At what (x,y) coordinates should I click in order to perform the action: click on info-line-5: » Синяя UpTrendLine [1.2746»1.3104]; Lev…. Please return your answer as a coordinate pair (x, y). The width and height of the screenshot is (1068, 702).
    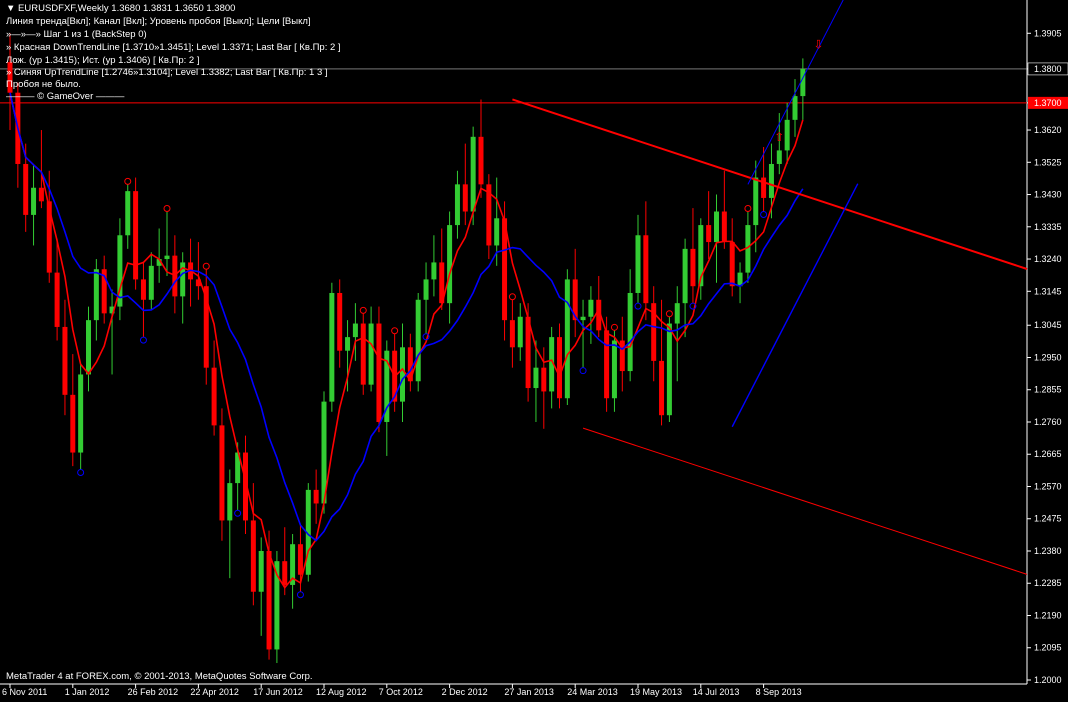
    Looking at the image, I should click on (167, 72).